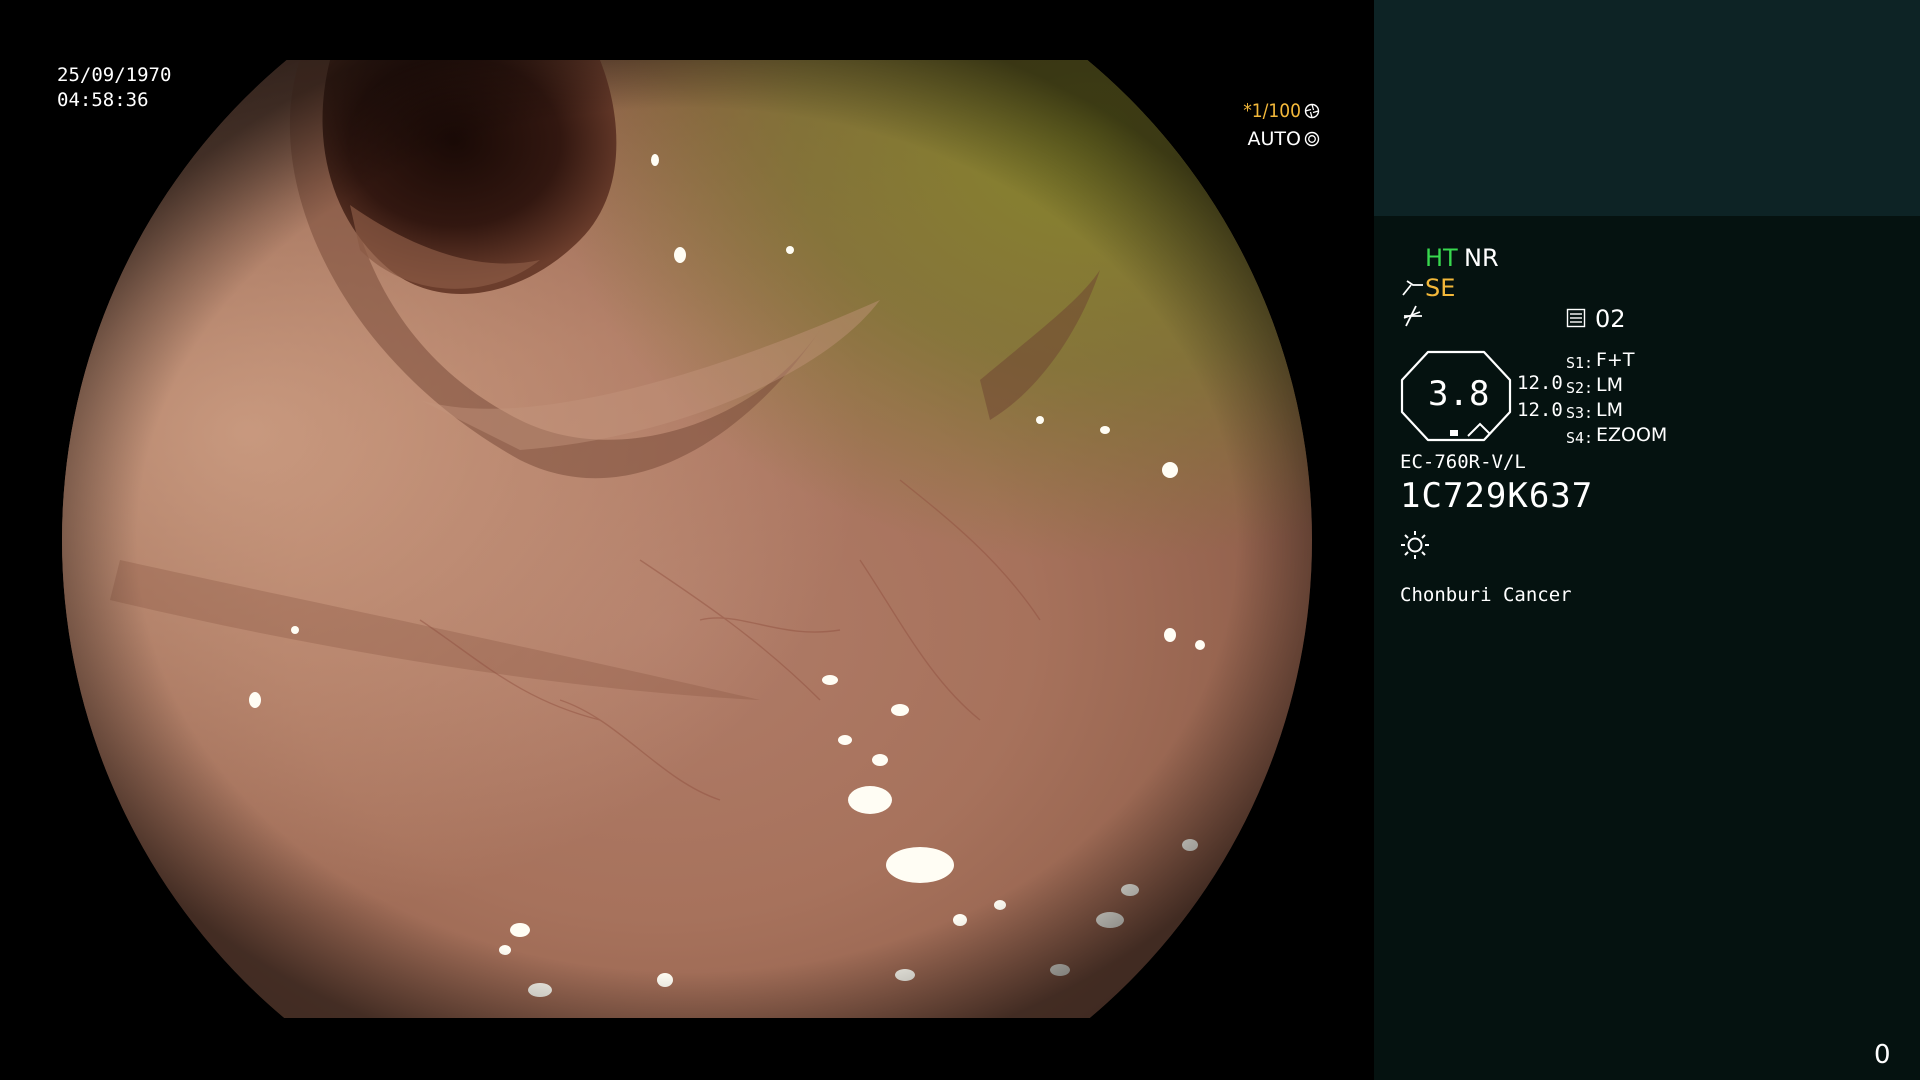  I want to click on shutter-speed-indicator: *1/100, so click(1281, 111).